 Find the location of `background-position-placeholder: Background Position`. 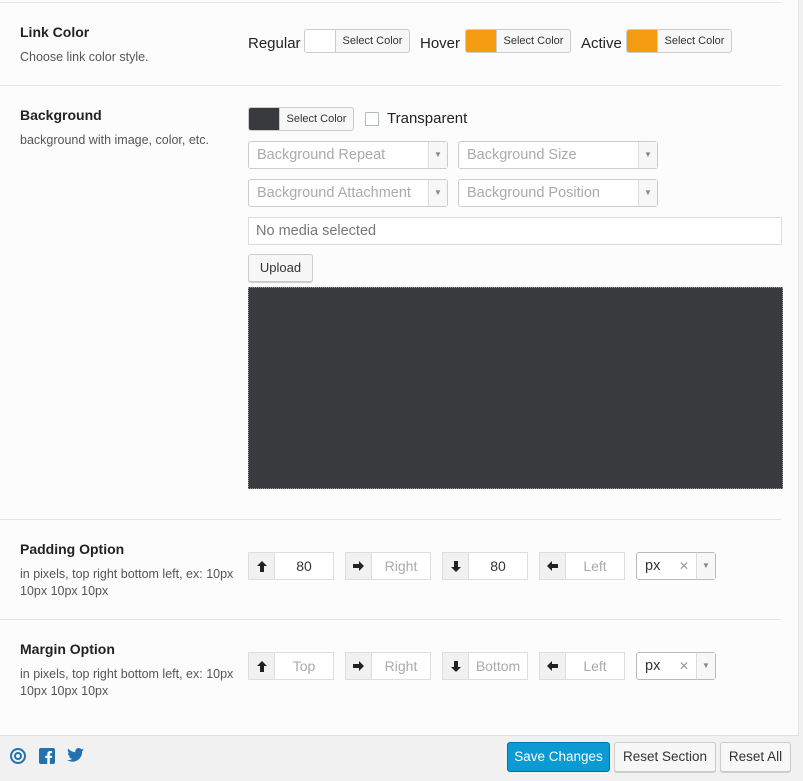

background-position-placeholder: Background Position is located at coordinates (533, 193).